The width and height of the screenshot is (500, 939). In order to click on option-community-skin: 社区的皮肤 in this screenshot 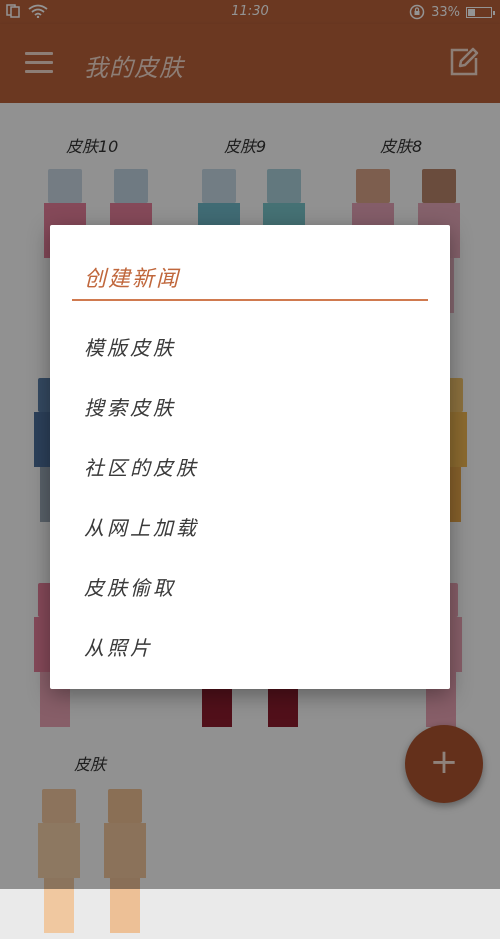, I will do `click(250, 466)`.